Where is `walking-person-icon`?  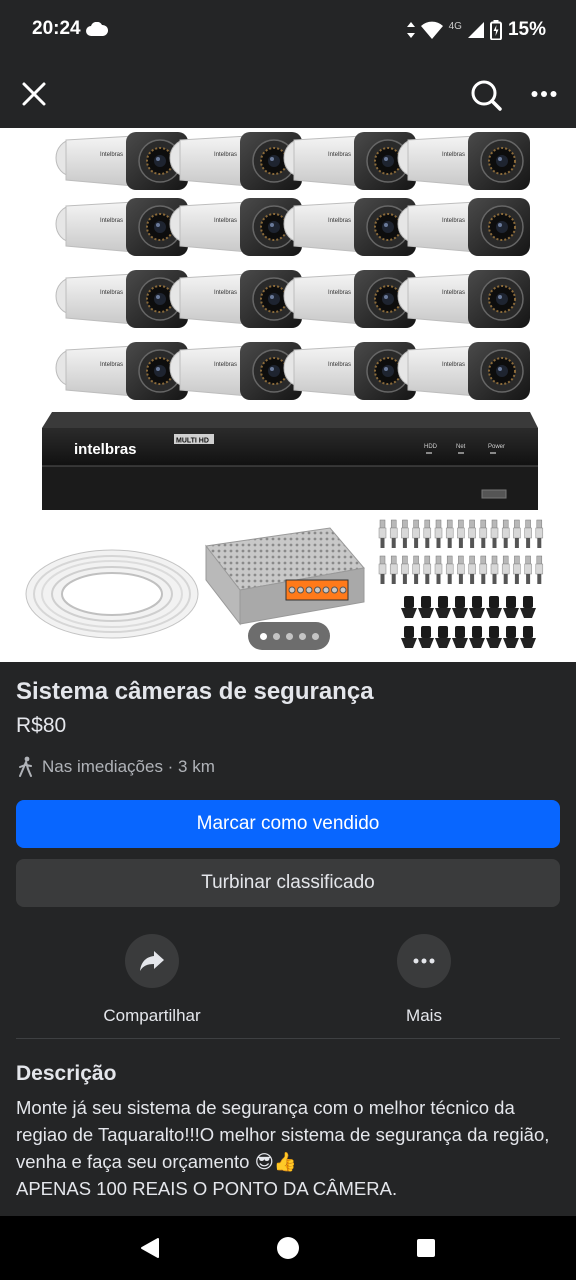
walking-person-icon is located at coordinates (25, 766).